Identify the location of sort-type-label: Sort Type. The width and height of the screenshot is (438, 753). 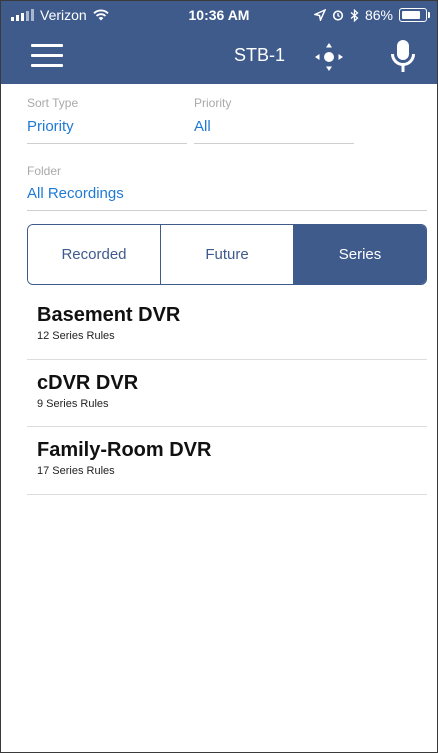
(53, 103).